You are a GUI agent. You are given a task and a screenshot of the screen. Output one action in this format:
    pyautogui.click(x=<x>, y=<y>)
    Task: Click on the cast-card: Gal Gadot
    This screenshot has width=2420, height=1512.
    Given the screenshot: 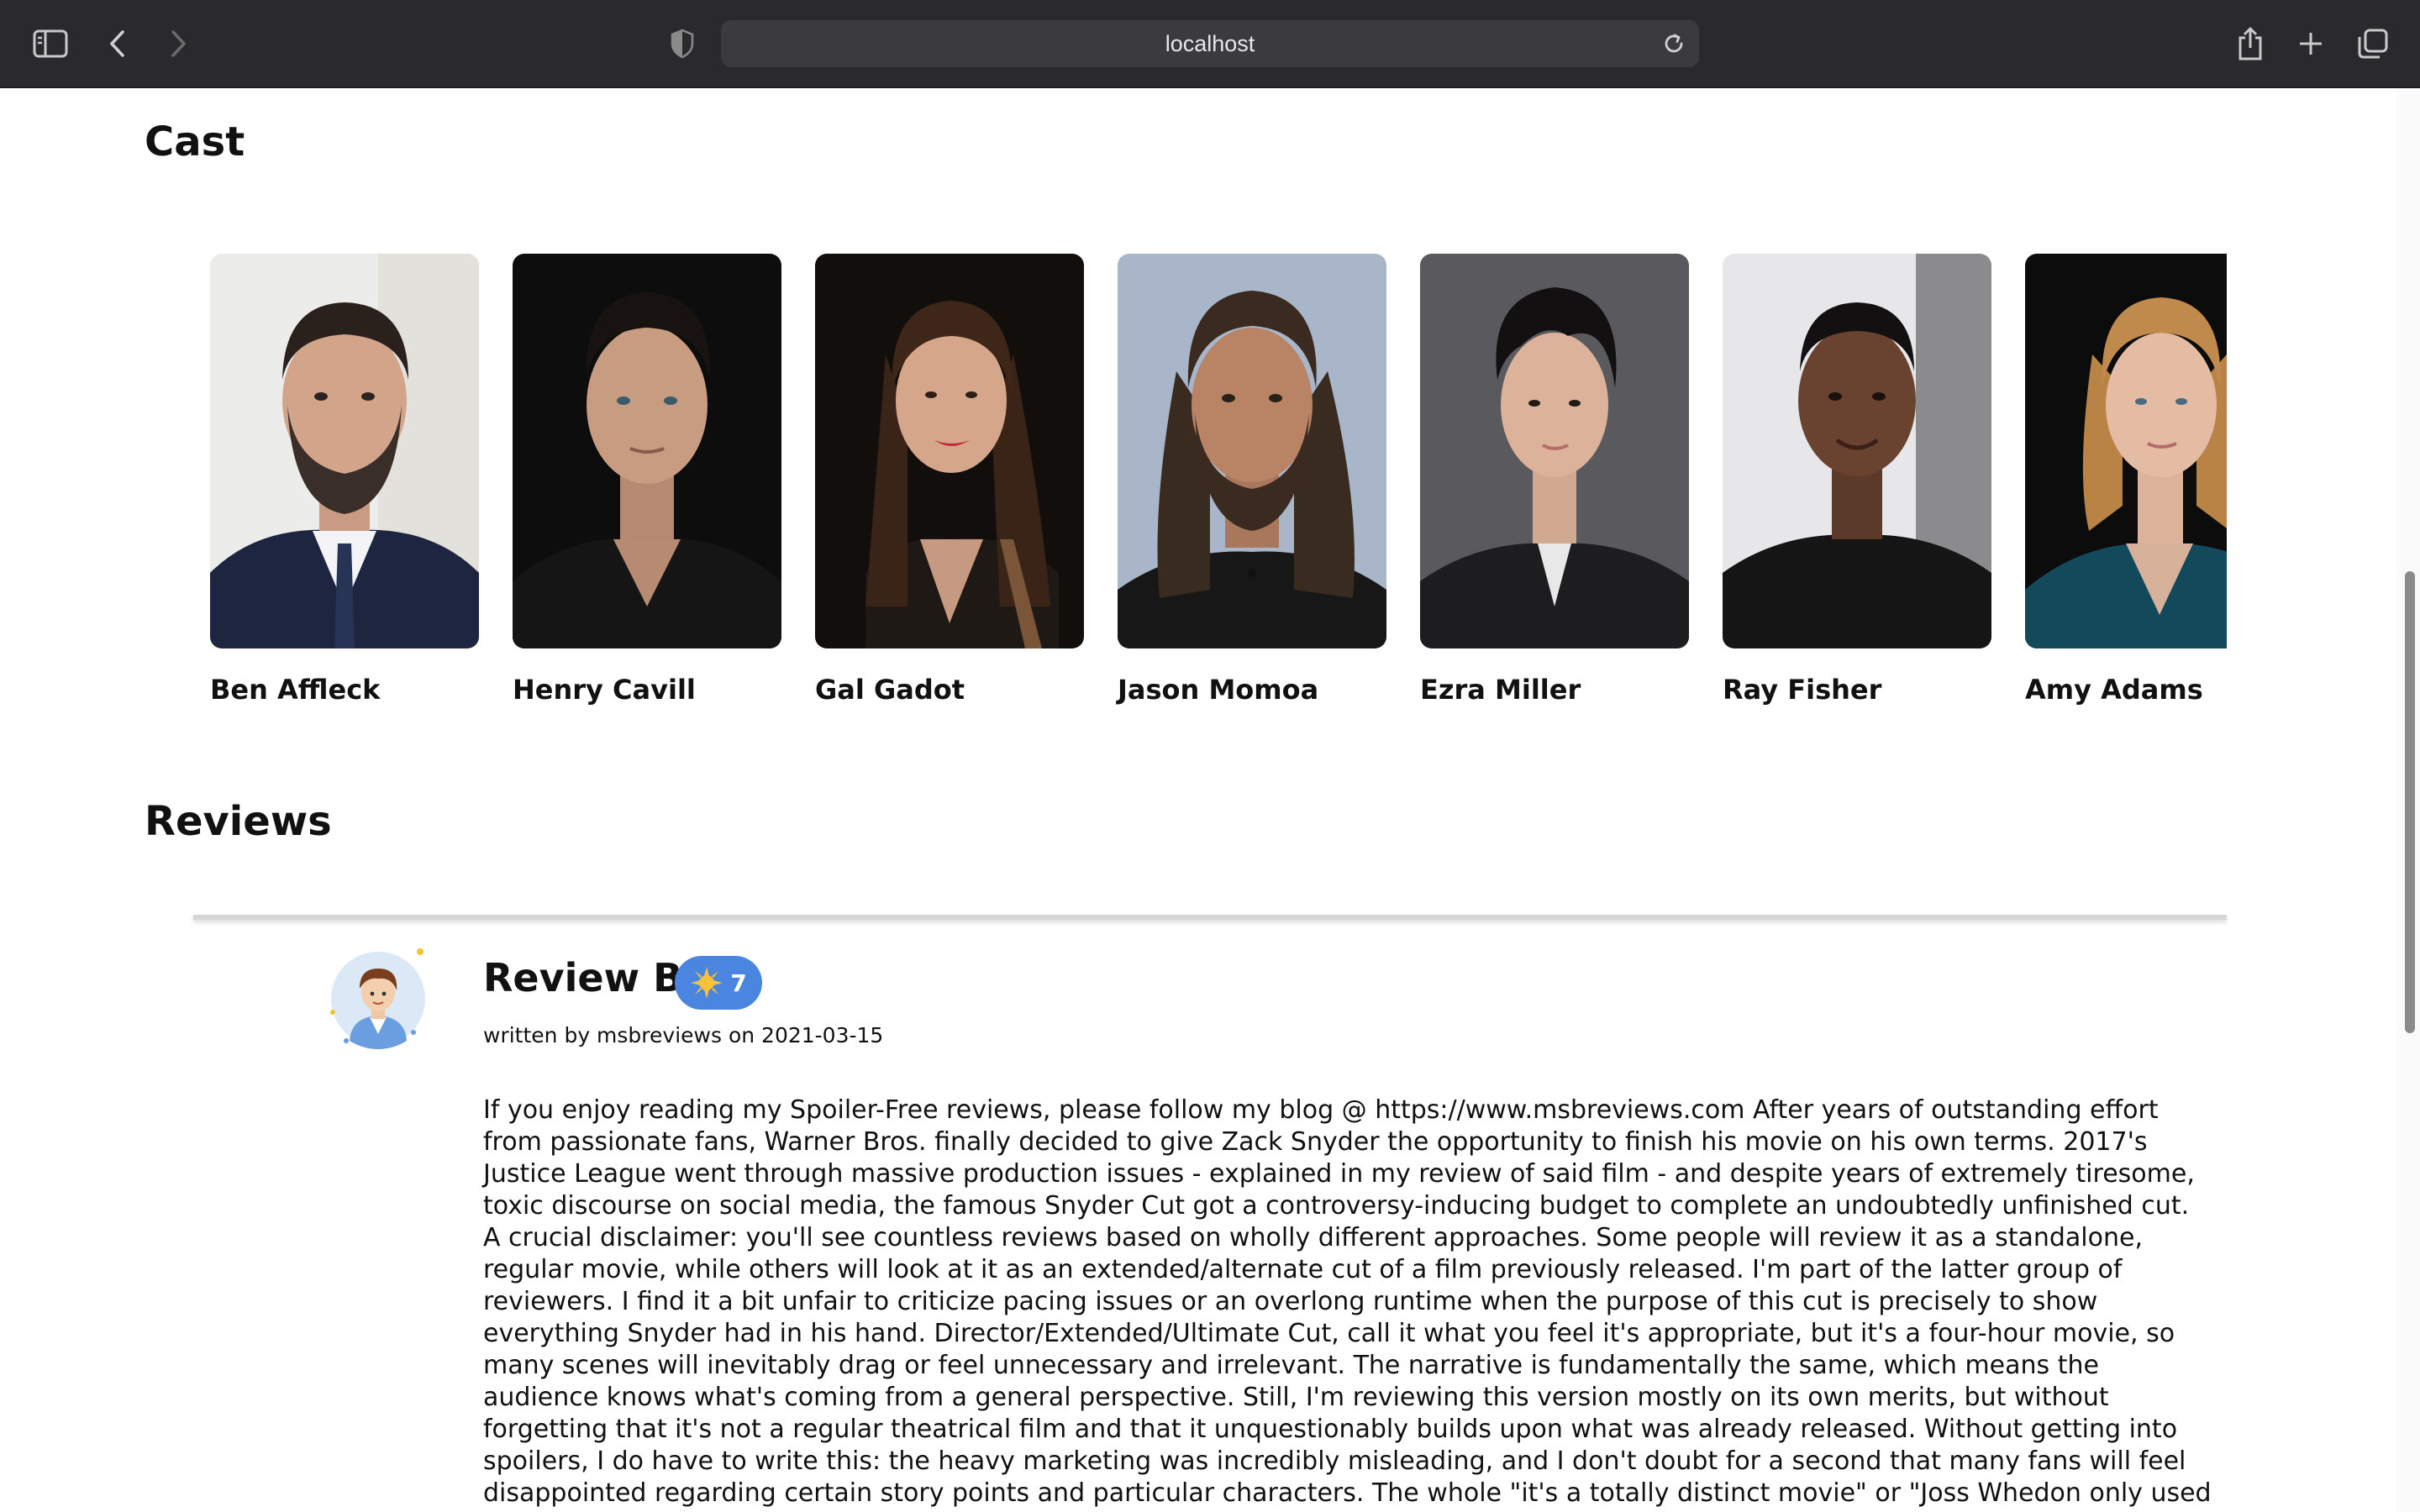 What is the action you would take?
    pyautogui.click(x=950, y=480)
    